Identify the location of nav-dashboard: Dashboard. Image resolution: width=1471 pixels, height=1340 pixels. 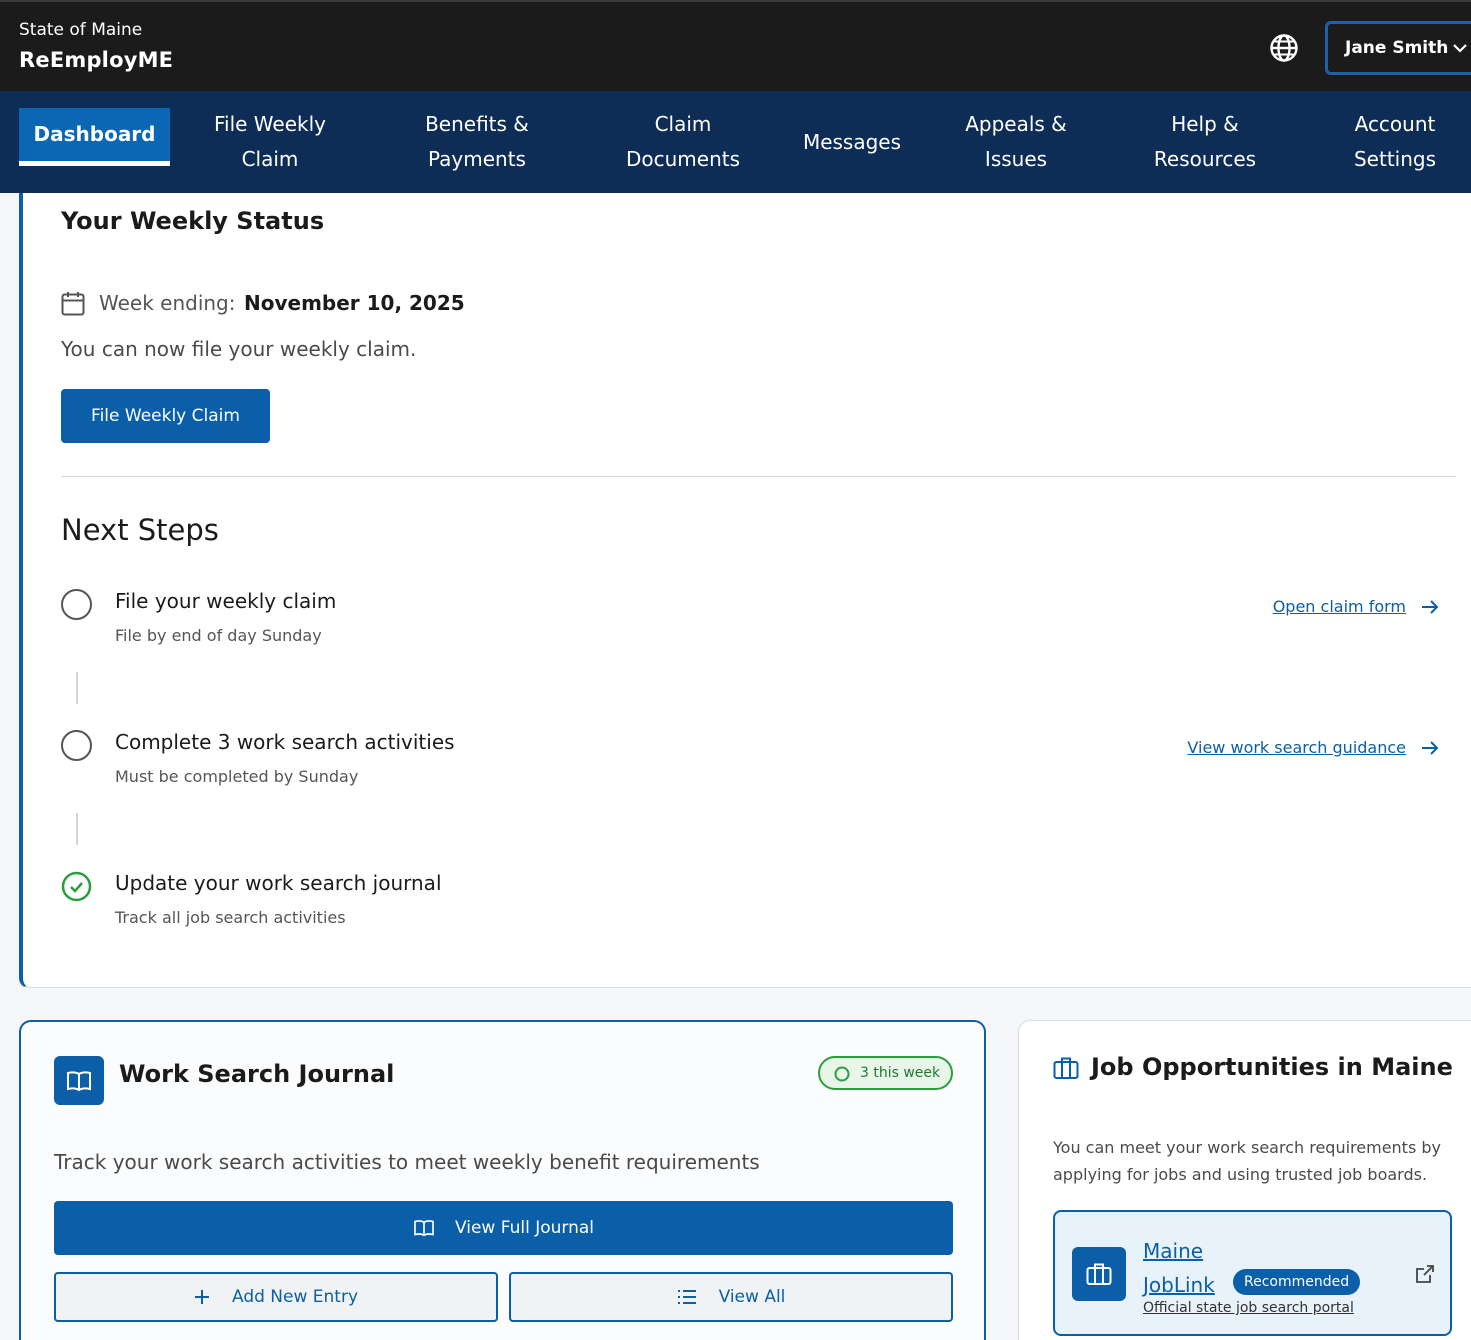
(94, 137).